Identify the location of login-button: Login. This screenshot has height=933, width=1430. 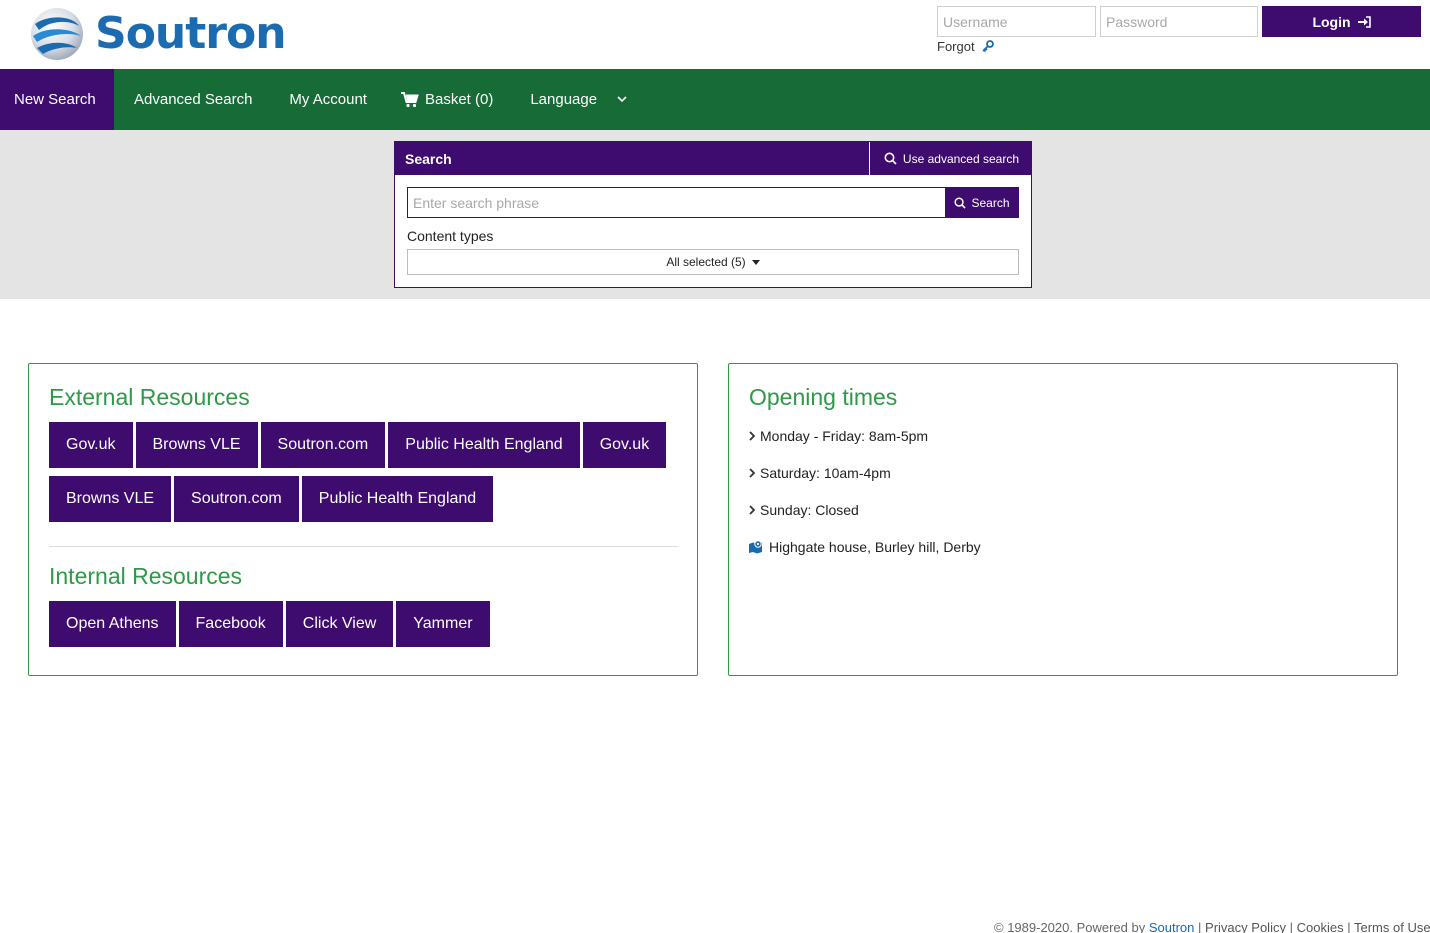
(1341, 21).